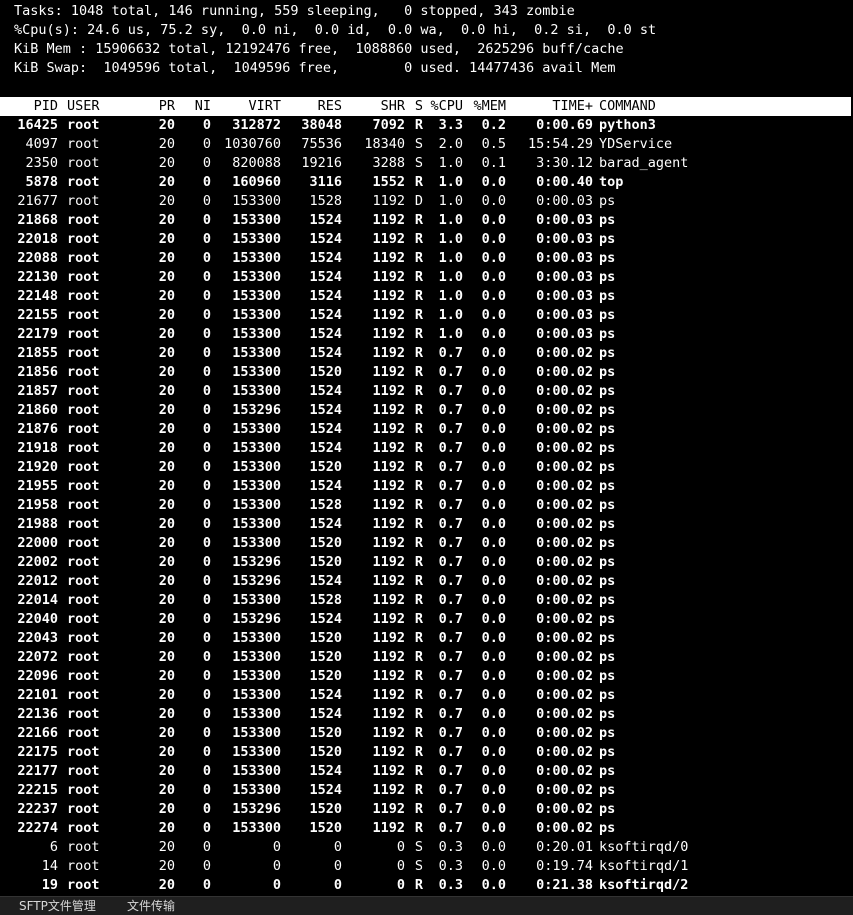 The height and width of the screenshot is (915, 853). What do you see at coordinates (489, 106) in the screenshot?
I see `column-header-mem: %MEM` at bounding box center [489, 106].